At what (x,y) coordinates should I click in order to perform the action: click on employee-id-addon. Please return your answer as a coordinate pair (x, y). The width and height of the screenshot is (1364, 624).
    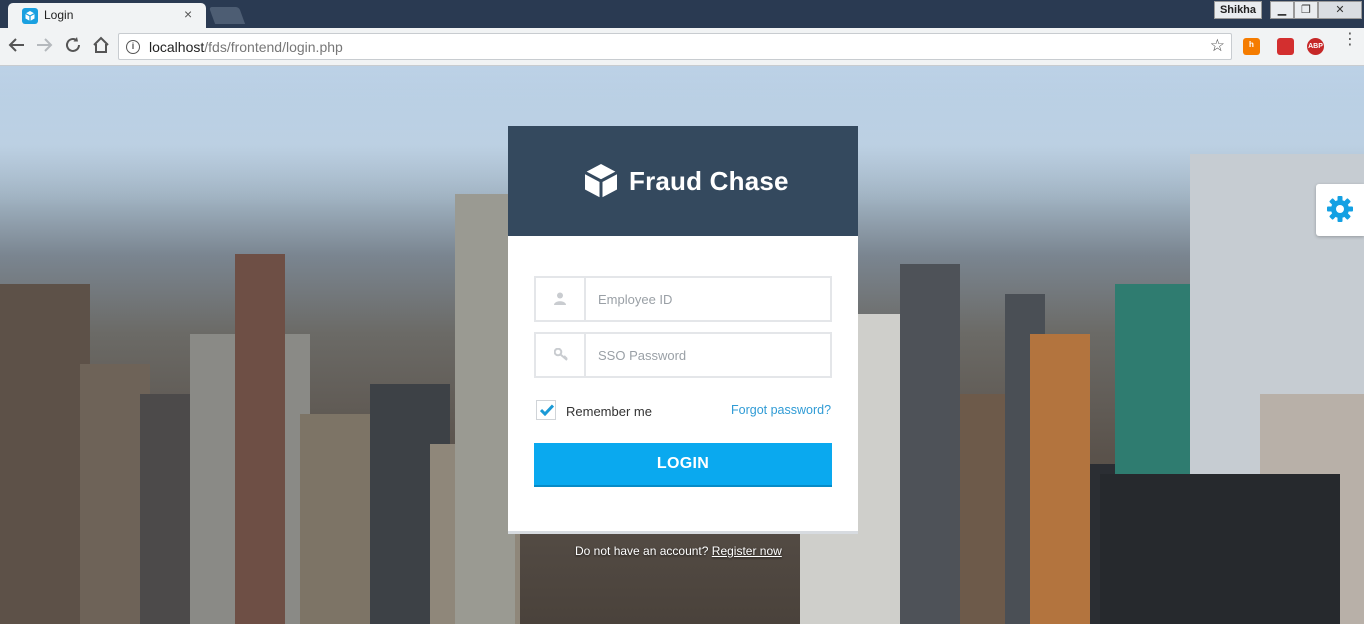
    Looking at the image, I should click on (561, 299).